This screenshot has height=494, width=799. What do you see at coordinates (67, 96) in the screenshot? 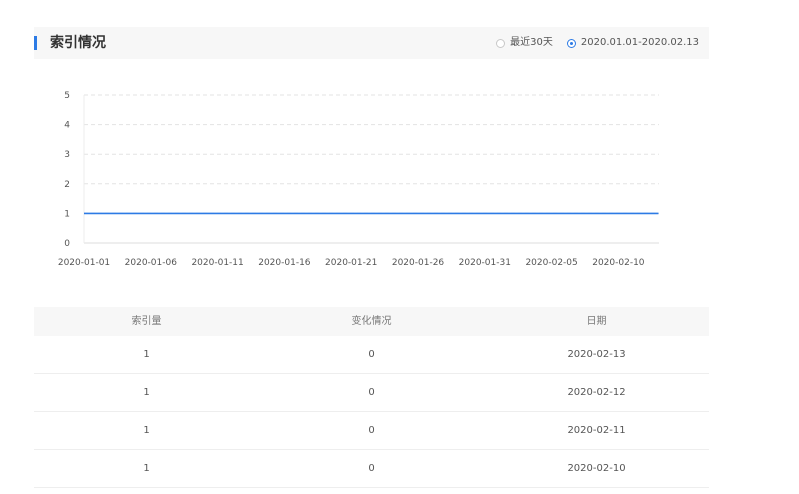
I see `y-tick-label: 5` at bounding box center [67, 96].